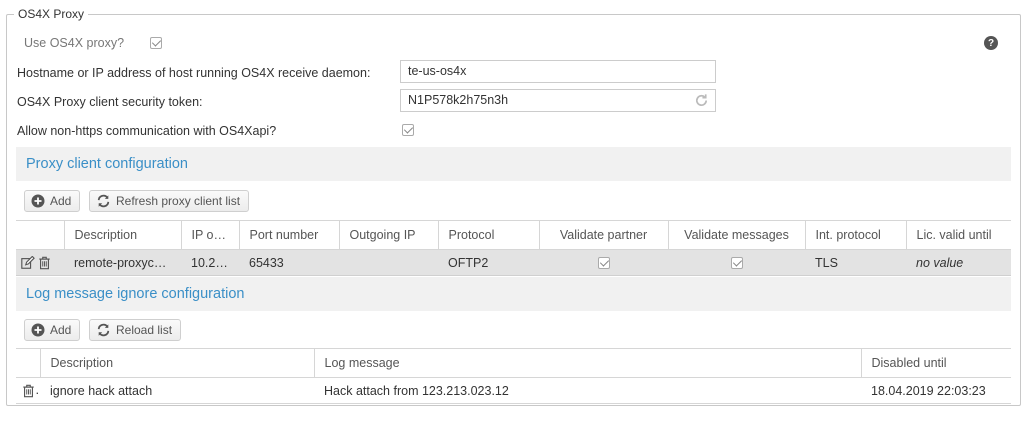  What do you see at coordinates (408, 130) in the screenshot?
I see `non-https-checkbox` at bounding box center [408, 130].